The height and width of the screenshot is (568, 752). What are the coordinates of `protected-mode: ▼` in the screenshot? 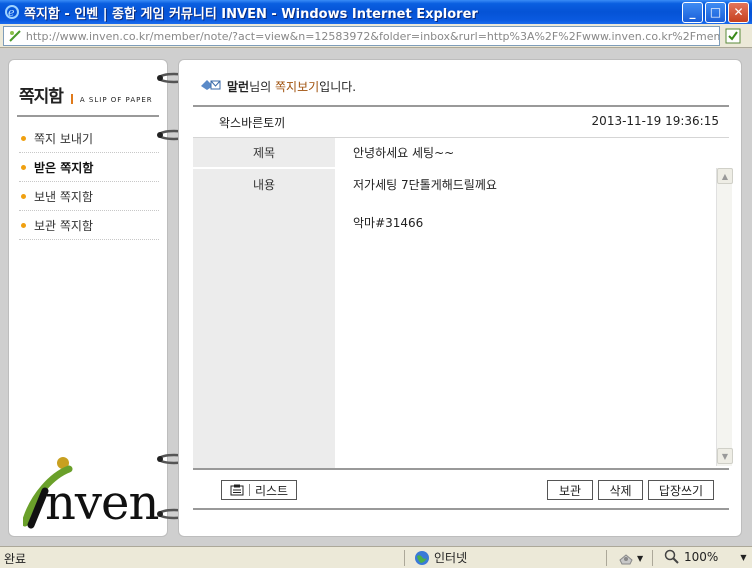 It's located at (630, 558).